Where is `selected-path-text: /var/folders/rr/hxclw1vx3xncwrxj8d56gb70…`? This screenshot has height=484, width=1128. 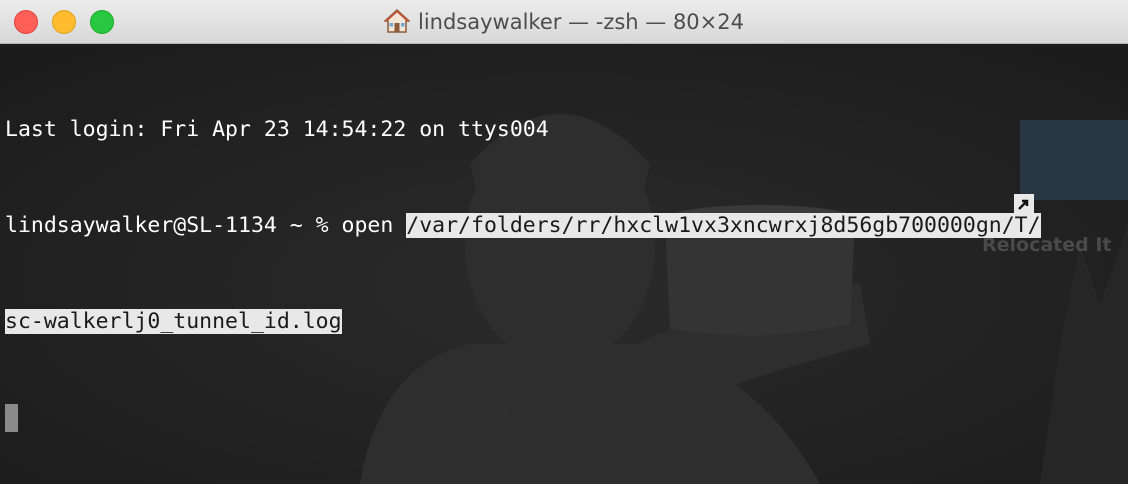
selected-path-text: /var/folders/rr/hxclw1vx3xncwrxj8d56gb70… is located at coordinates (723, 225).